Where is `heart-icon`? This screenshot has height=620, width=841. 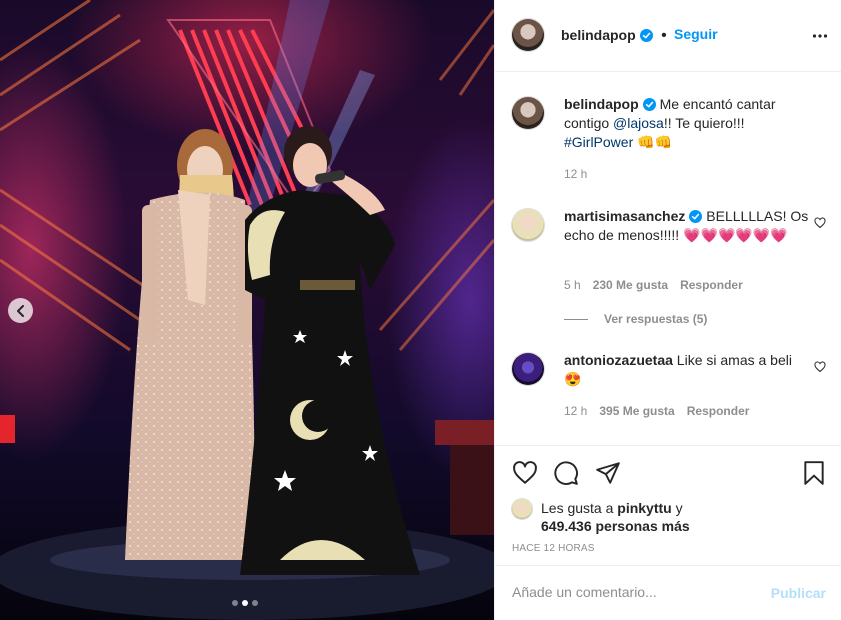 heart-icon is located at coordinates (525, 473).